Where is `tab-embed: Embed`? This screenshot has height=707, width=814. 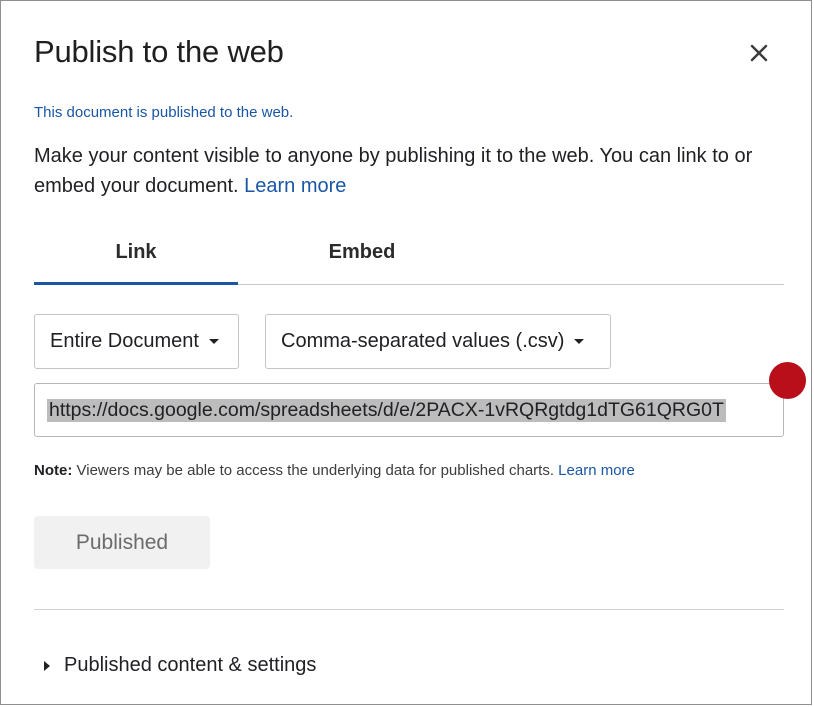 tab-embed: Embed is located at coordinates (362, 262).